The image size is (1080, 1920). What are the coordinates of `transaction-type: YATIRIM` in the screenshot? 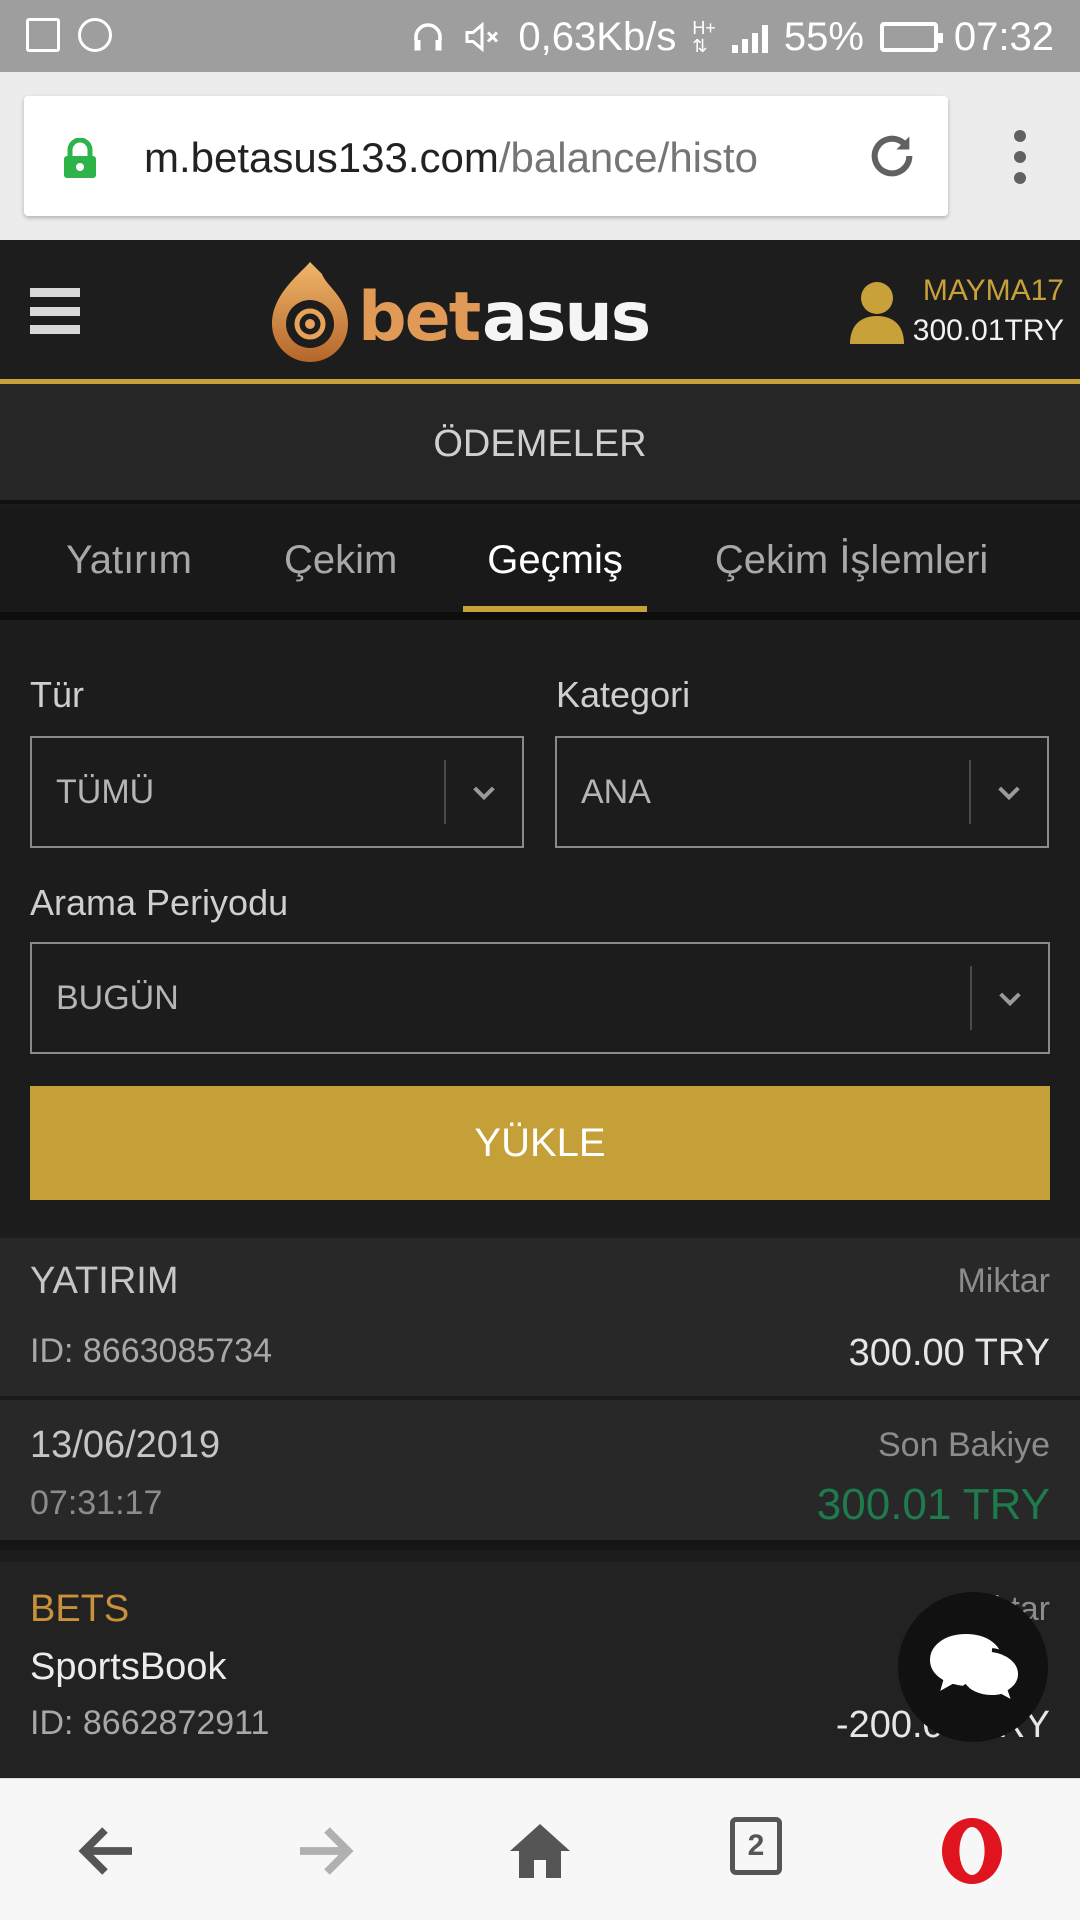 It's located at (104, 1281).